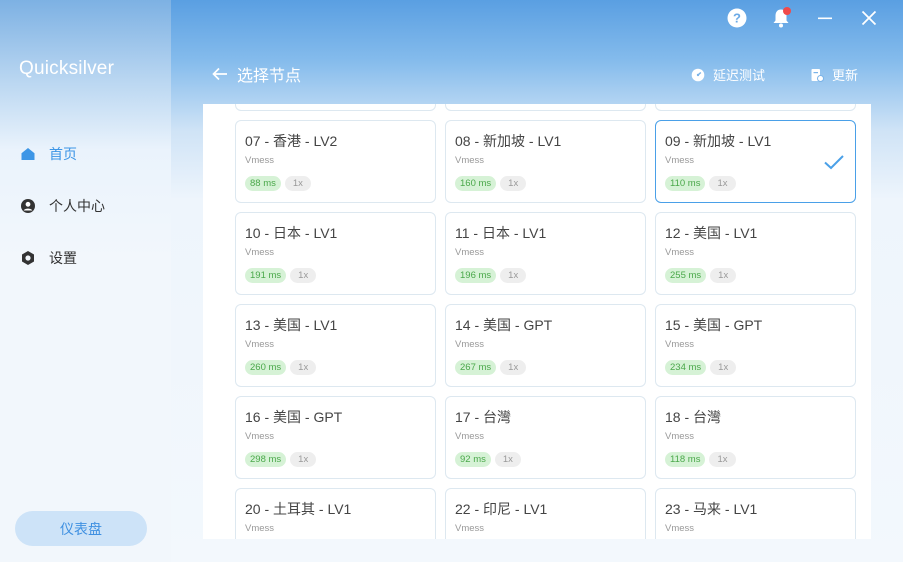  I want to click on speedometer-icon, so click(698, 75).